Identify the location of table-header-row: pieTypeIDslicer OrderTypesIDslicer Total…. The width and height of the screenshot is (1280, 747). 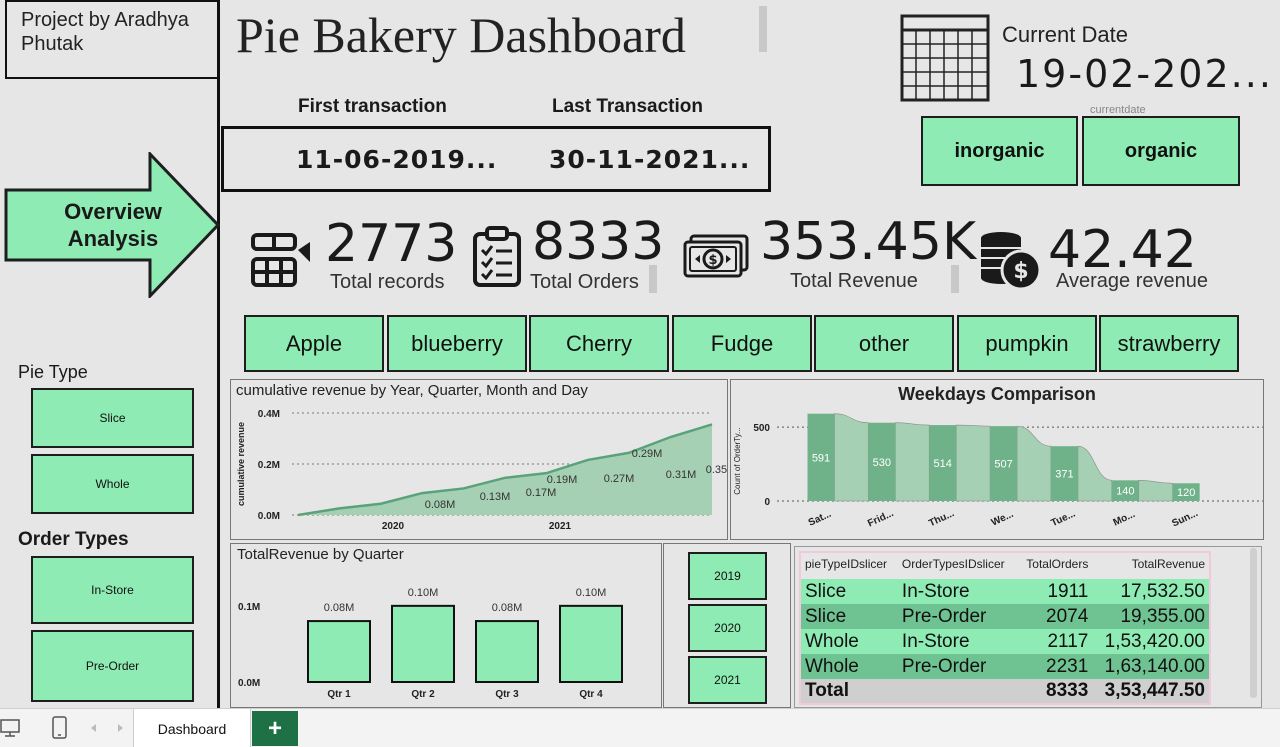
(1005, 565).